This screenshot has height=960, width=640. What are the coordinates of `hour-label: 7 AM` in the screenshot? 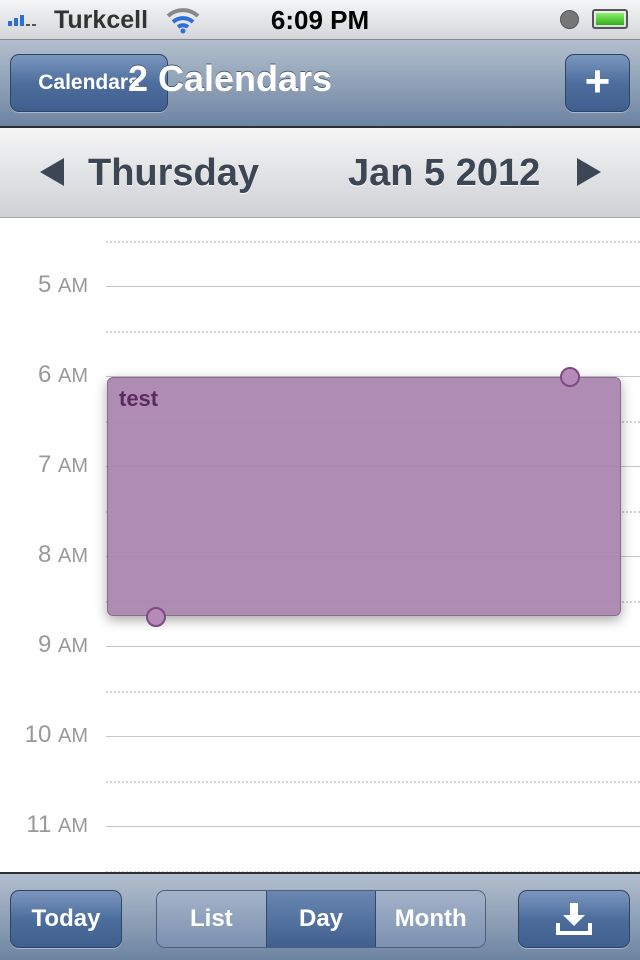 It's located at (44, 465).